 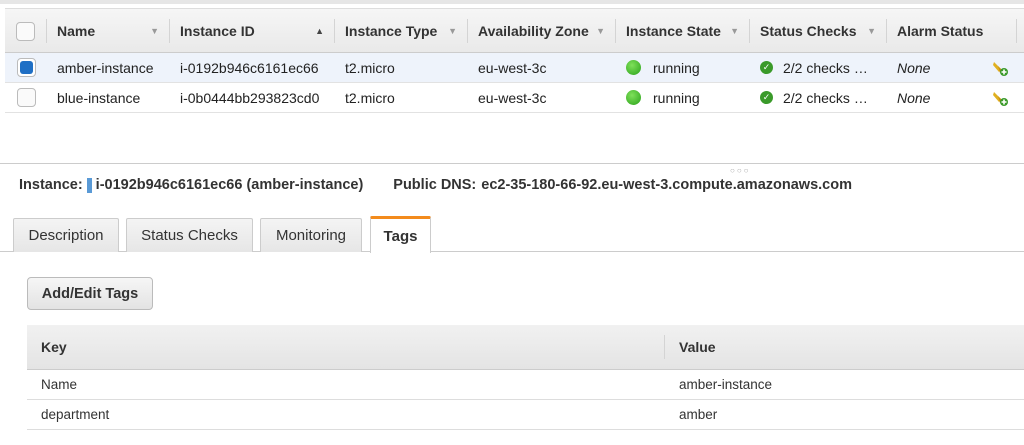 I want to click on column-header-instance-state: Instance State ▼, so click(x=683, y=31).